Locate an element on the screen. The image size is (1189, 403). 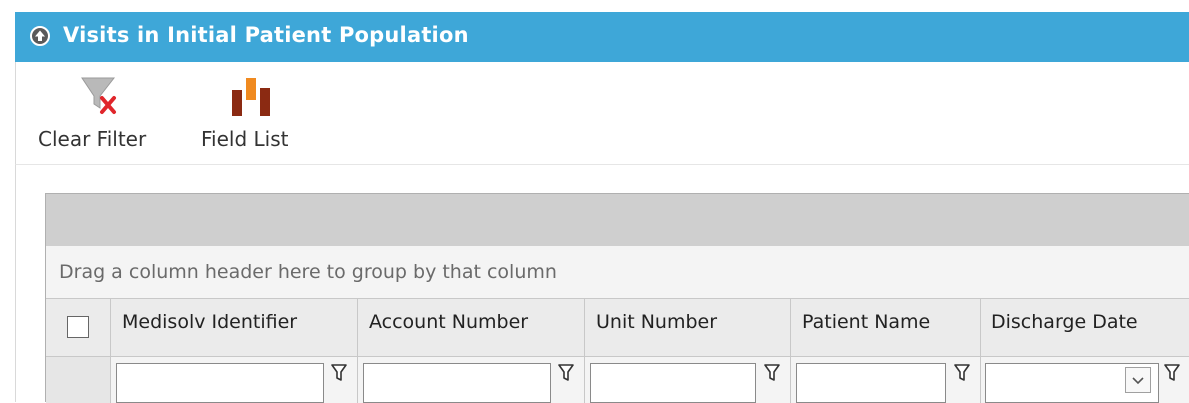
filter-cell-medisolv-identifier is located at coordinates (234, 380).